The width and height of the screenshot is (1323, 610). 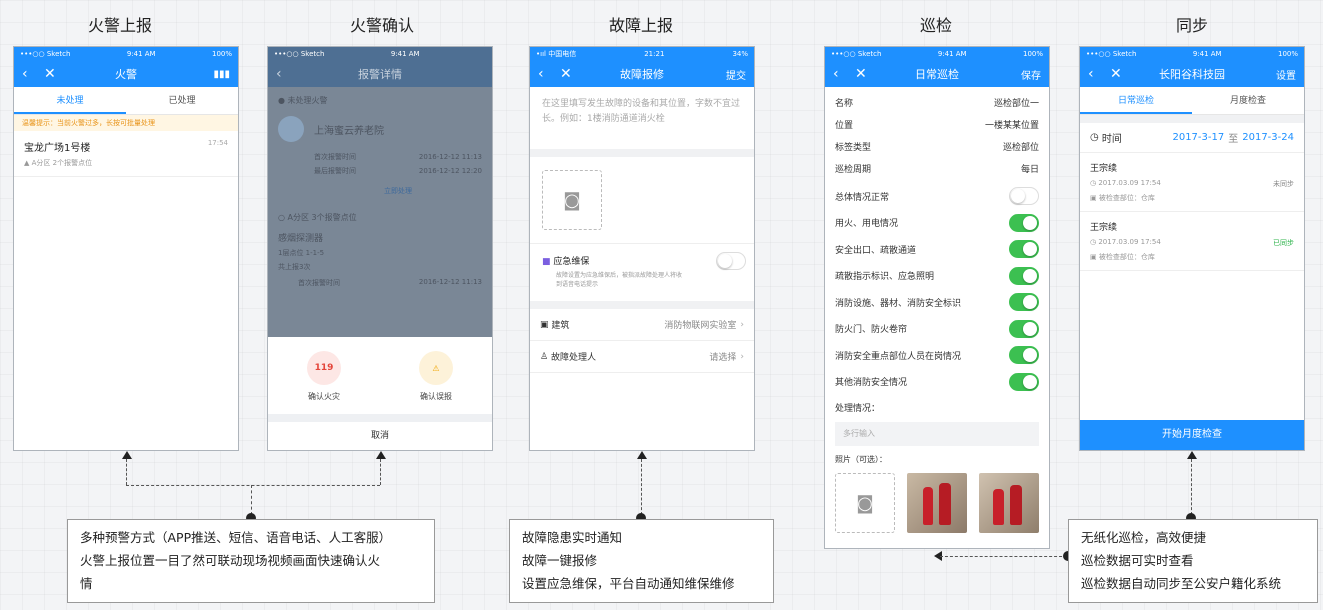 What do you see at coordinates (654, 54) in the screenshot?
I see `clock-text: 21:21` at bounding box center [654, 54].